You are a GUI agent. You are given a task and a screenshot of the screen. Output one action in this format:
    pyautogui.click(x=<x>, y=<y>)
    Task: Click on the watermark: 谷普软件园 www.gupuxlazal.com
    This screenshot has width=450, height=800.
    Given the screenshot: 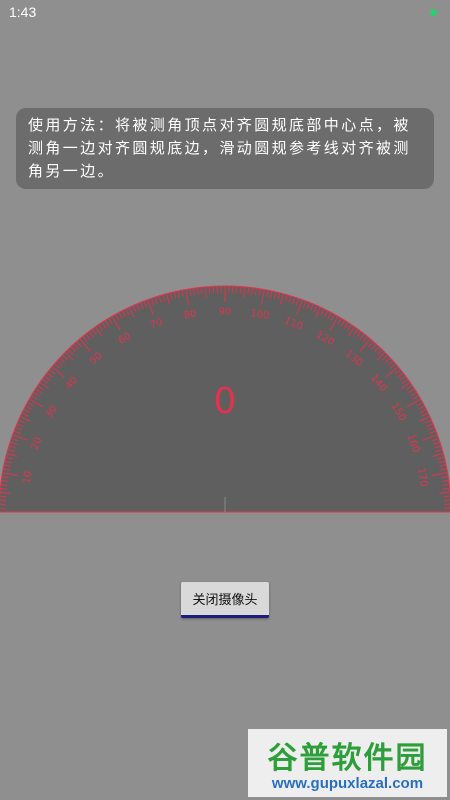 What is the action you would take?
    pyautogui.click(x=347, y=763)
    